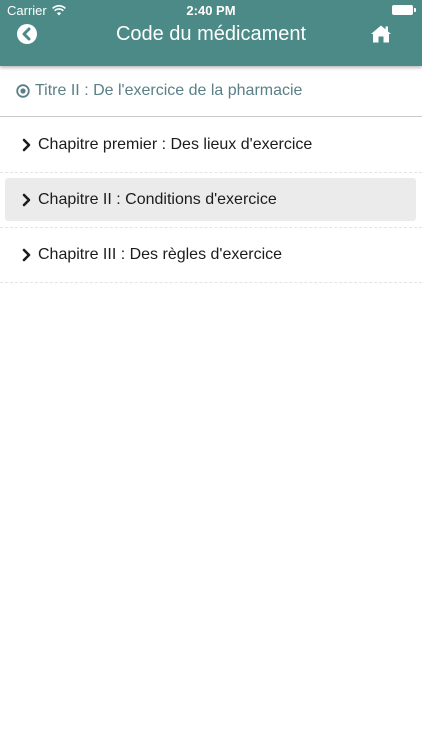 This screenshot has height=750, width=422. I want to click on section-title-row: Titre II : De l'exercice de la pharmacie, so click(211, 91).